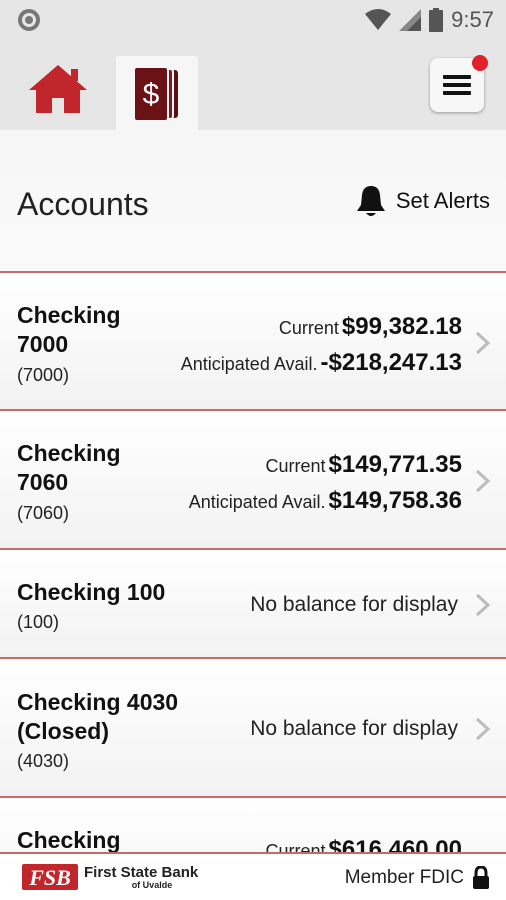 Image resolution: width=506 pixels, height=900 pixels. I want to click on menu-button, so click(459, 83).